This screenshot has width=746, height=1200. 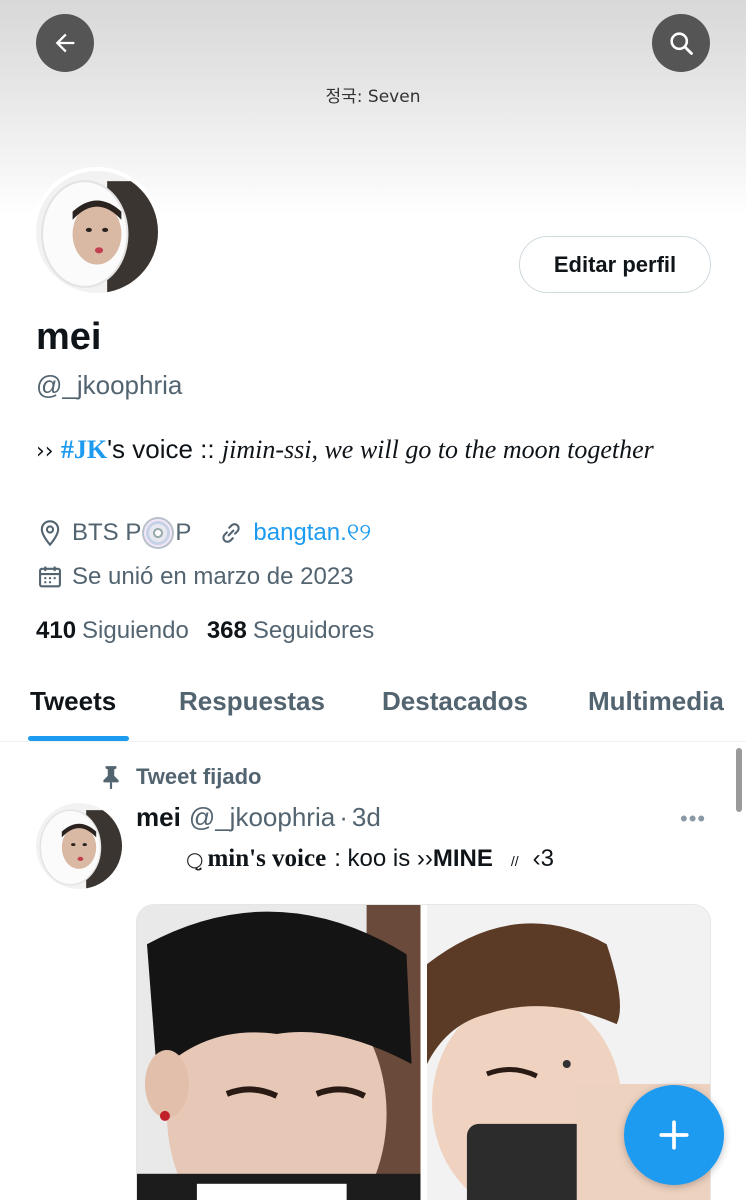 What do you see at coordinates (135, 630) in the screenshot?
I see `following-label: Siguiendo` at bounding box center [135, 630].